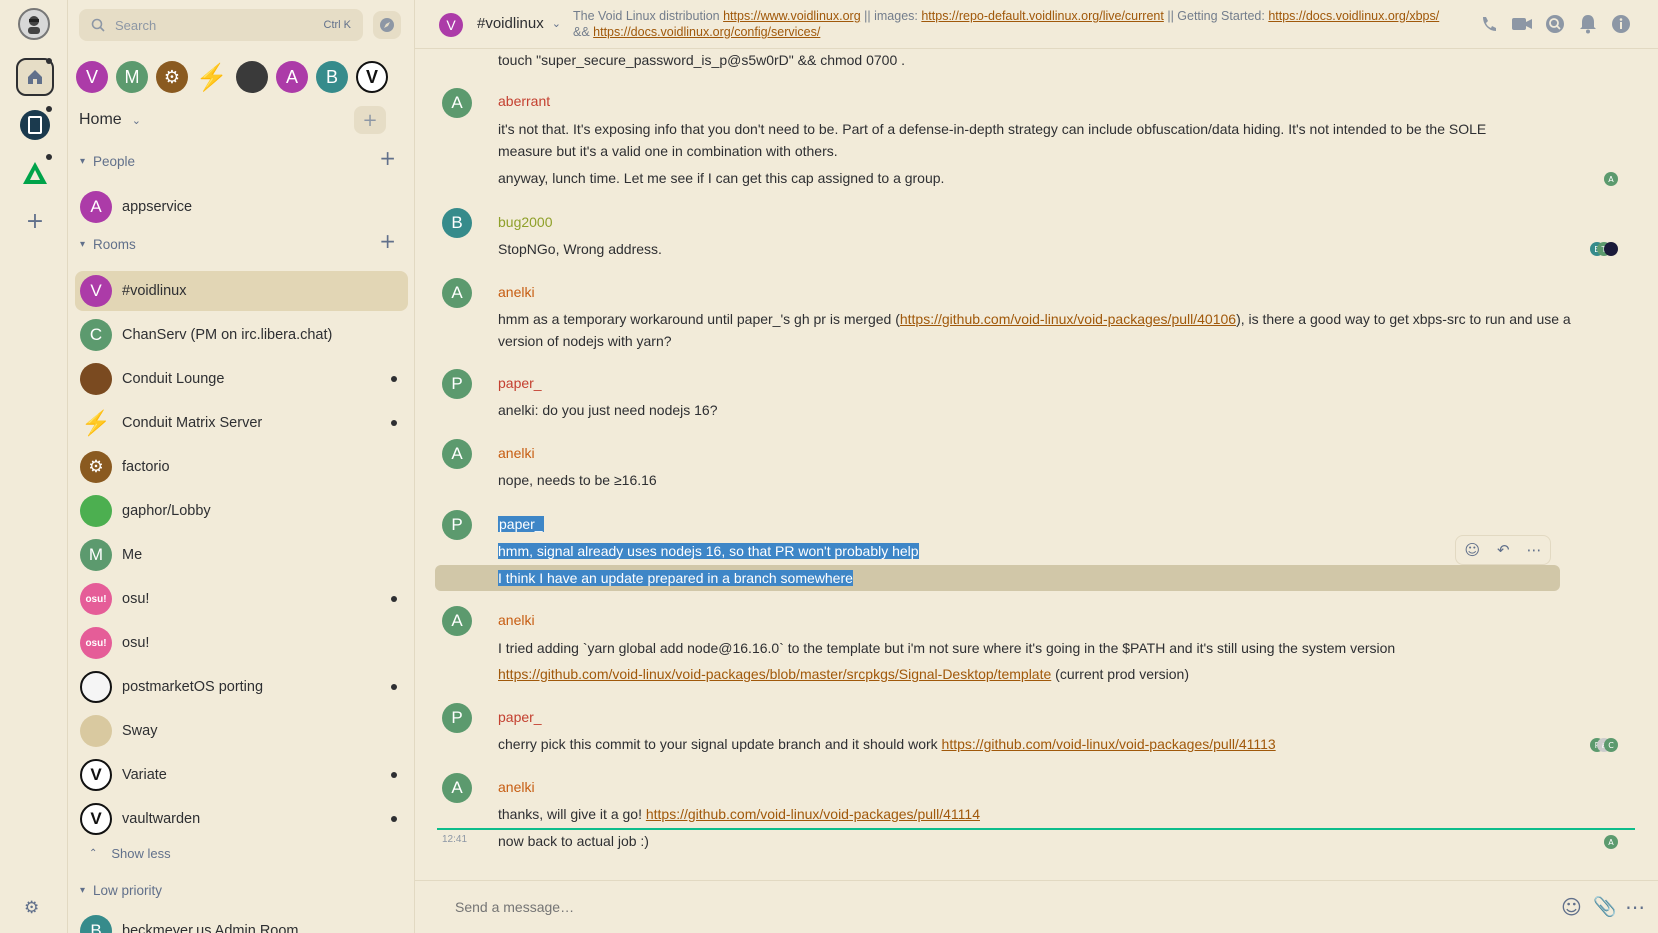  What do you see at coordinates (1472, 550) in the screenshot?
I see `react-emoji-icon: ☺` at bounding box center [1472, 550].